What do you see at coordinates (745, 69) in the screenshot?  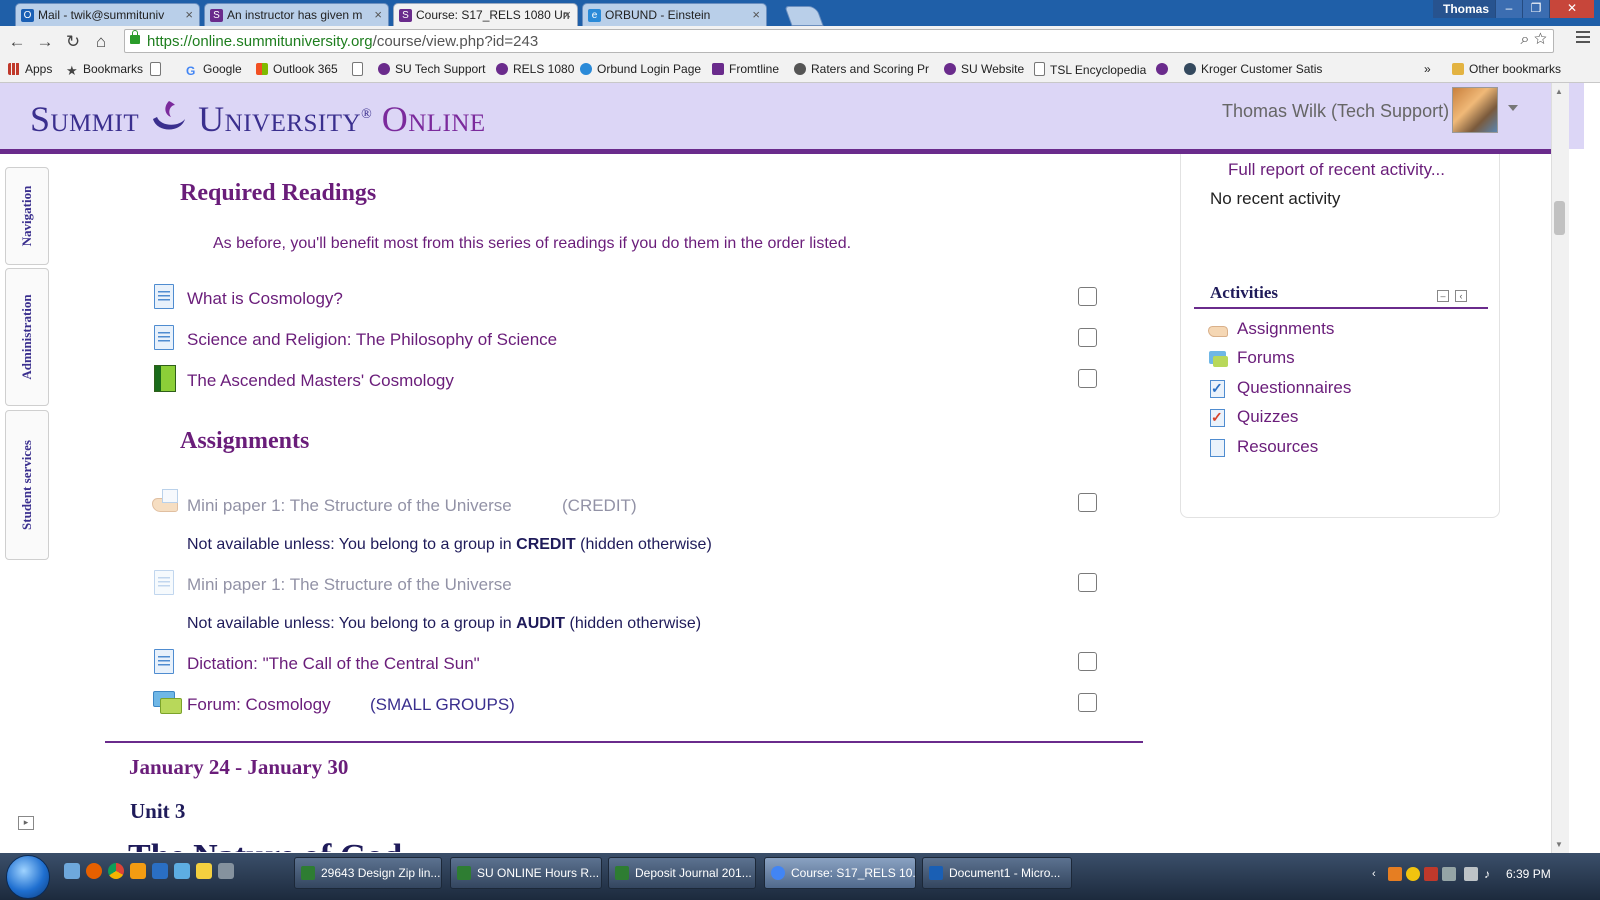 I see `bookmark-fromtline: Fromtline` at bounding box center [745, 69].